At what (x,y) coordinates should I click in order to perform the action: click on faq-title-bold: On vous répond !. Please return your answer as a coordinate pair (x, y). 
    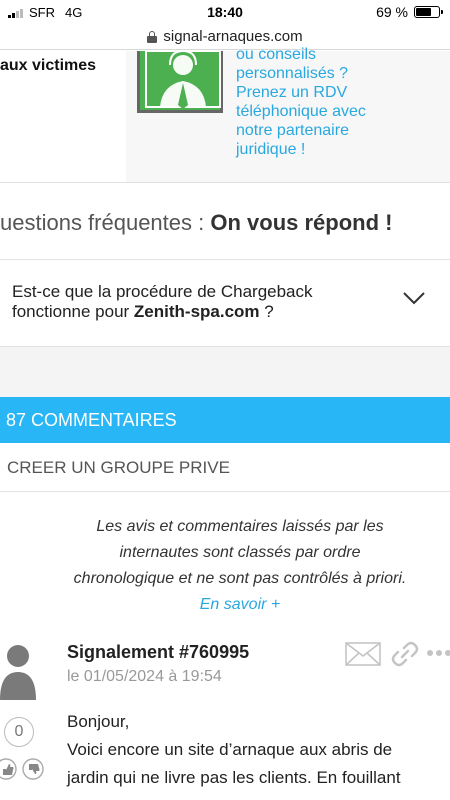
    Looking at the image, I should click on (301, 222).